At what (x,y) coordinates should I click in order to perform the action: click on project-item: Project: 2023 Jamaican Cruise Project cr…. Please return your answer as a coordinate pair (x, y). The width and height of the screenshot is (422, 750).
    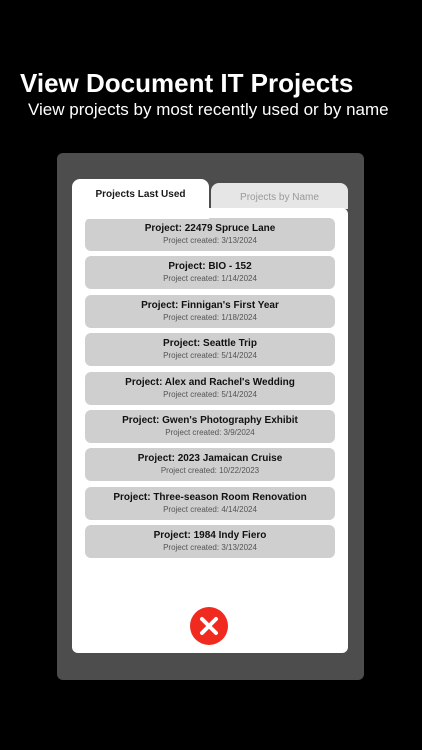
    Looking at the image, I should click on (210, 465).